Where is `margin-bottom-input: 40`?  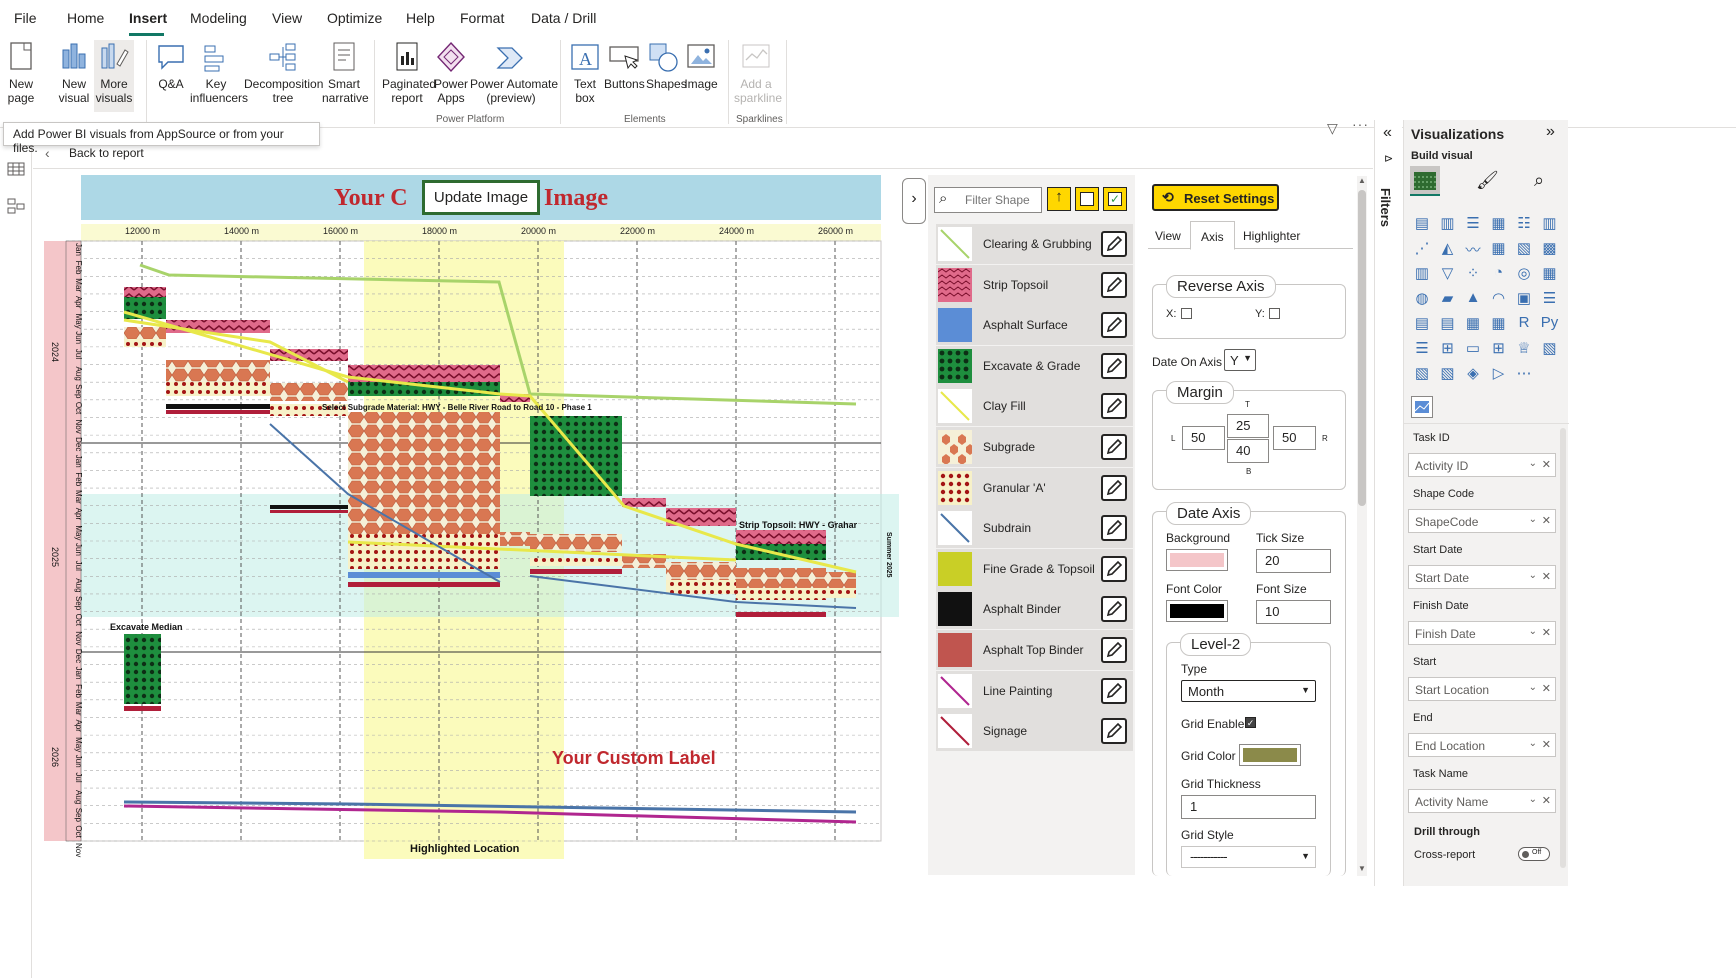 margin-bottom-input: 40 is located at coordinates (1248, 451).